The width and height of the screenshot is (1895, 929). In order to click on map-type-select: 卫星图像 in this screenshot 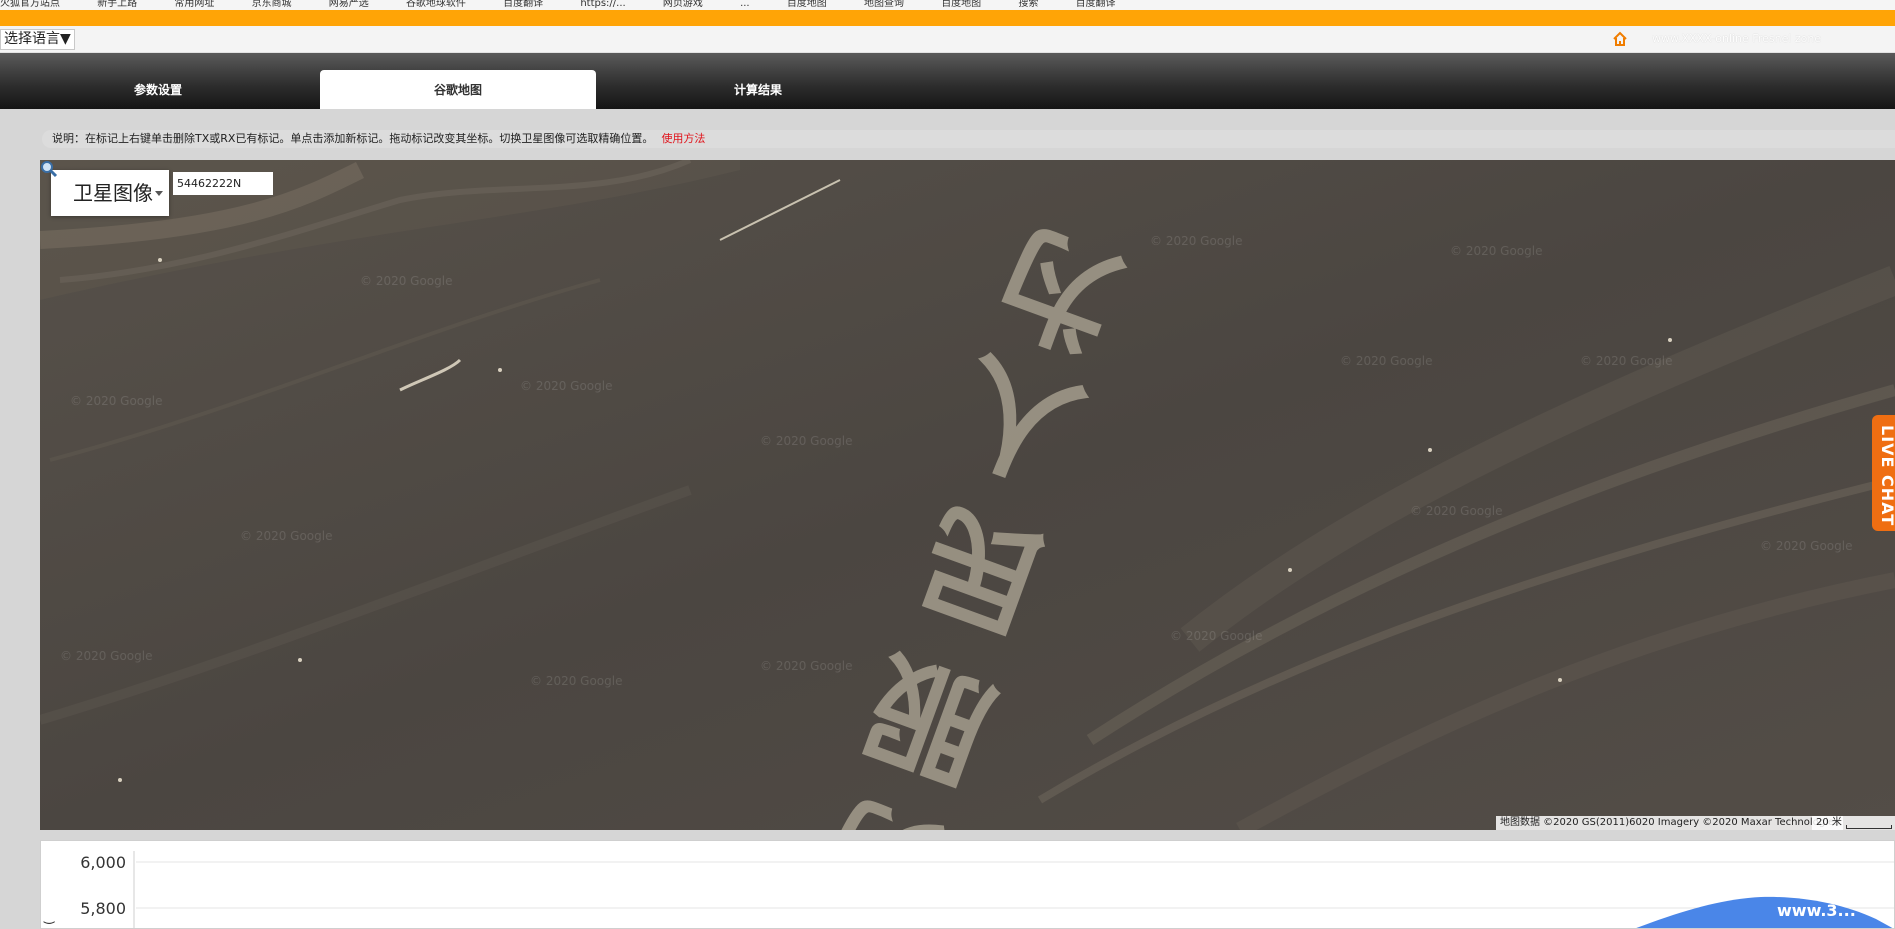, I will do `click(110, 193)`.